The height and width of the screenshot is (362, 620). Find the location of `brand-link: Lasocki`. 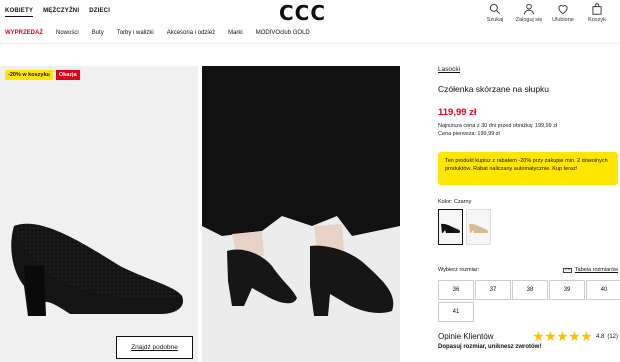

brand-link: Lasocki is located at coordinates (528, 69).